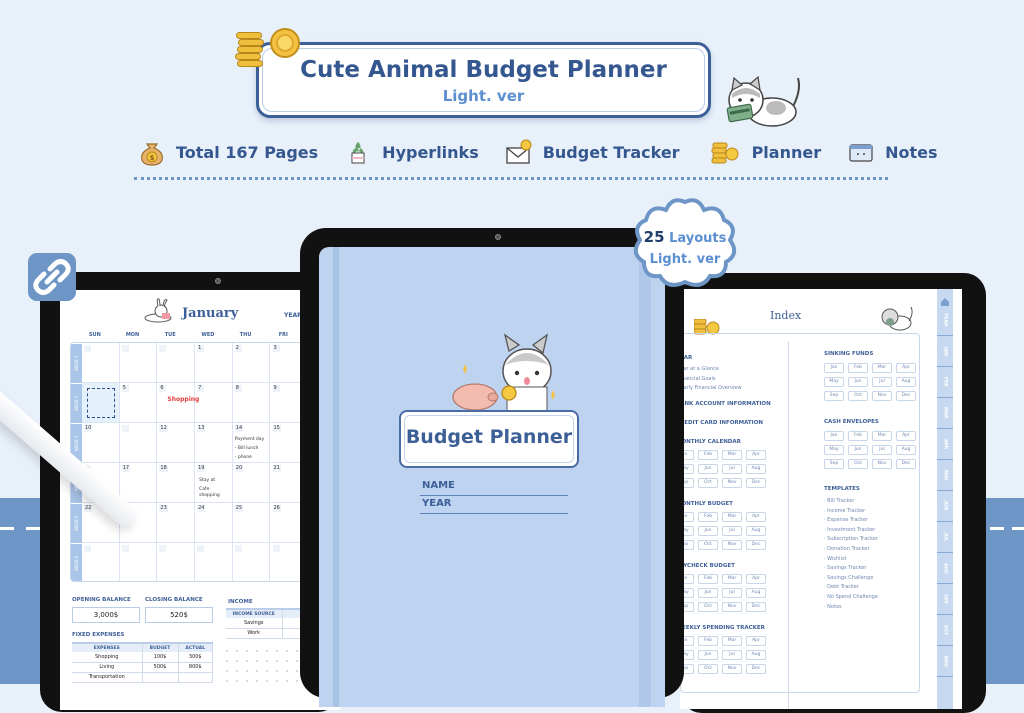 This screenshot has width=1024, height=713. Describe the element at coordinates (945, 413) in the screenshot. I see `side-tab-mar: MAR` at that location.